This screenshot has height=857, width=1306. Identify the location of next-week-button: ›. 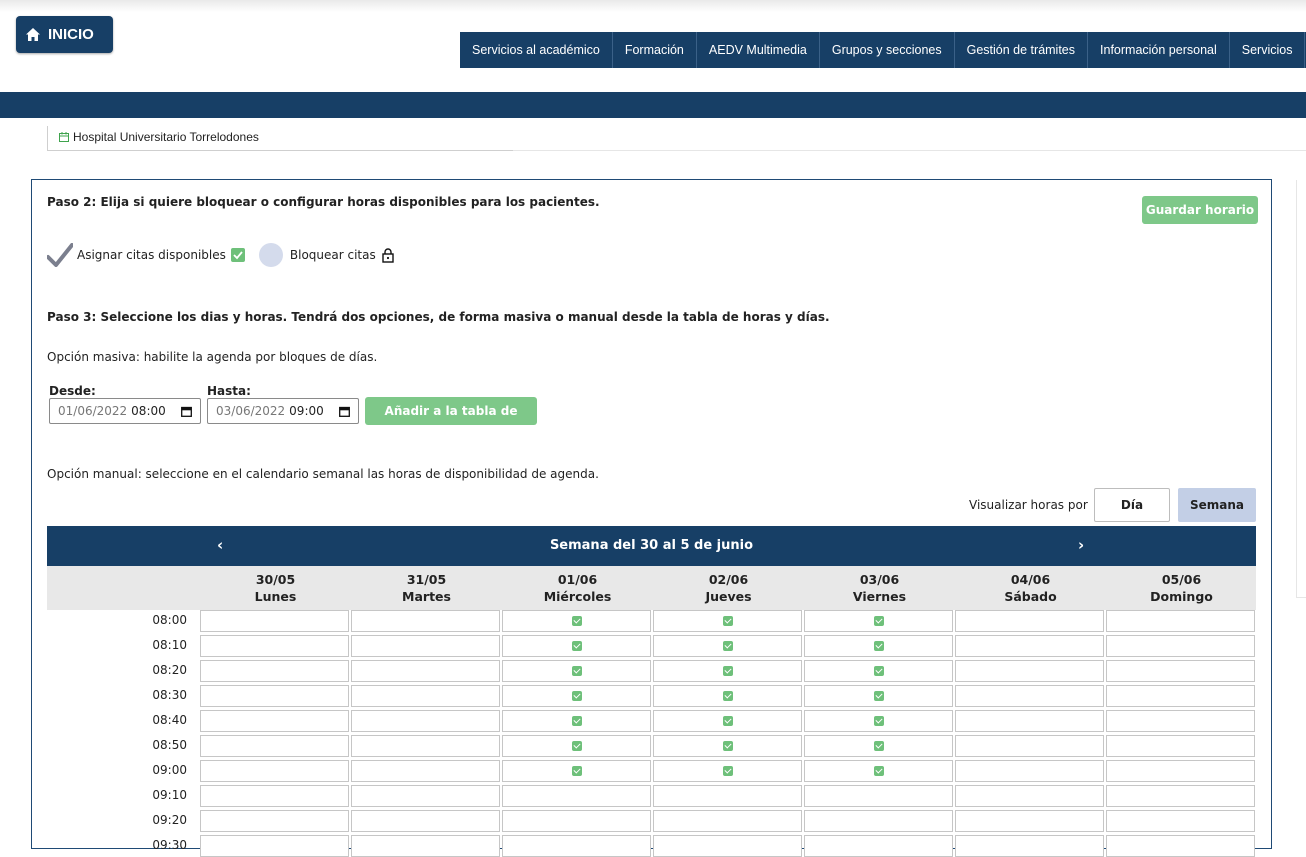
(1081, 545).